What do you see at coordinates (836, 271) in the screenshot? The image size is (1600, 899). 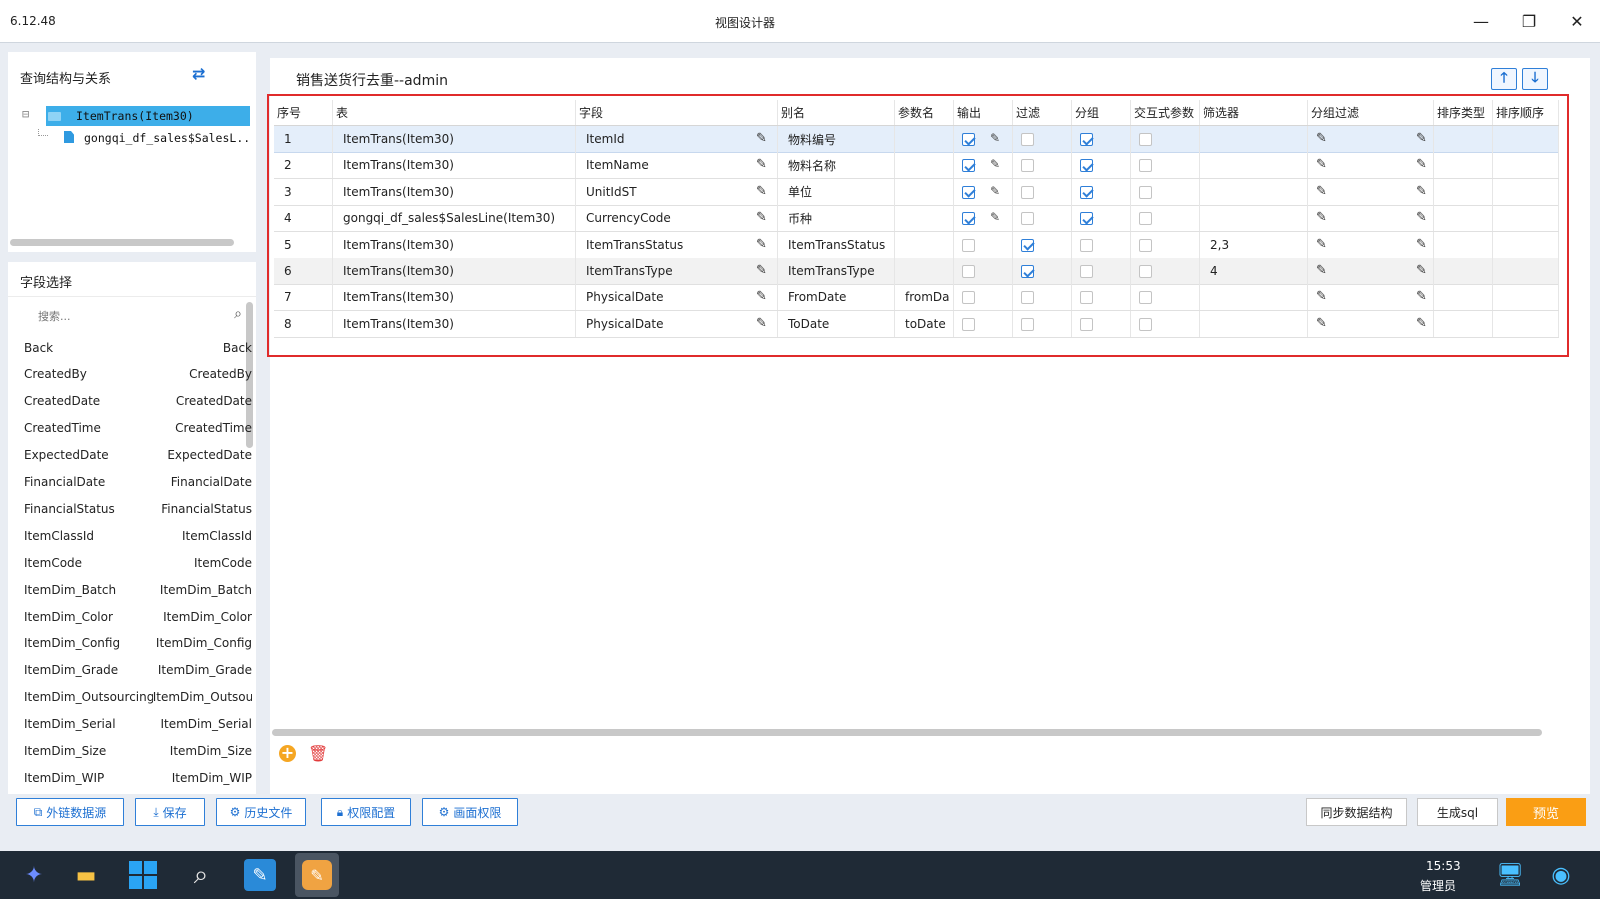 I see `alias-cell: ItemTransType` at bounding box center [836, 271].